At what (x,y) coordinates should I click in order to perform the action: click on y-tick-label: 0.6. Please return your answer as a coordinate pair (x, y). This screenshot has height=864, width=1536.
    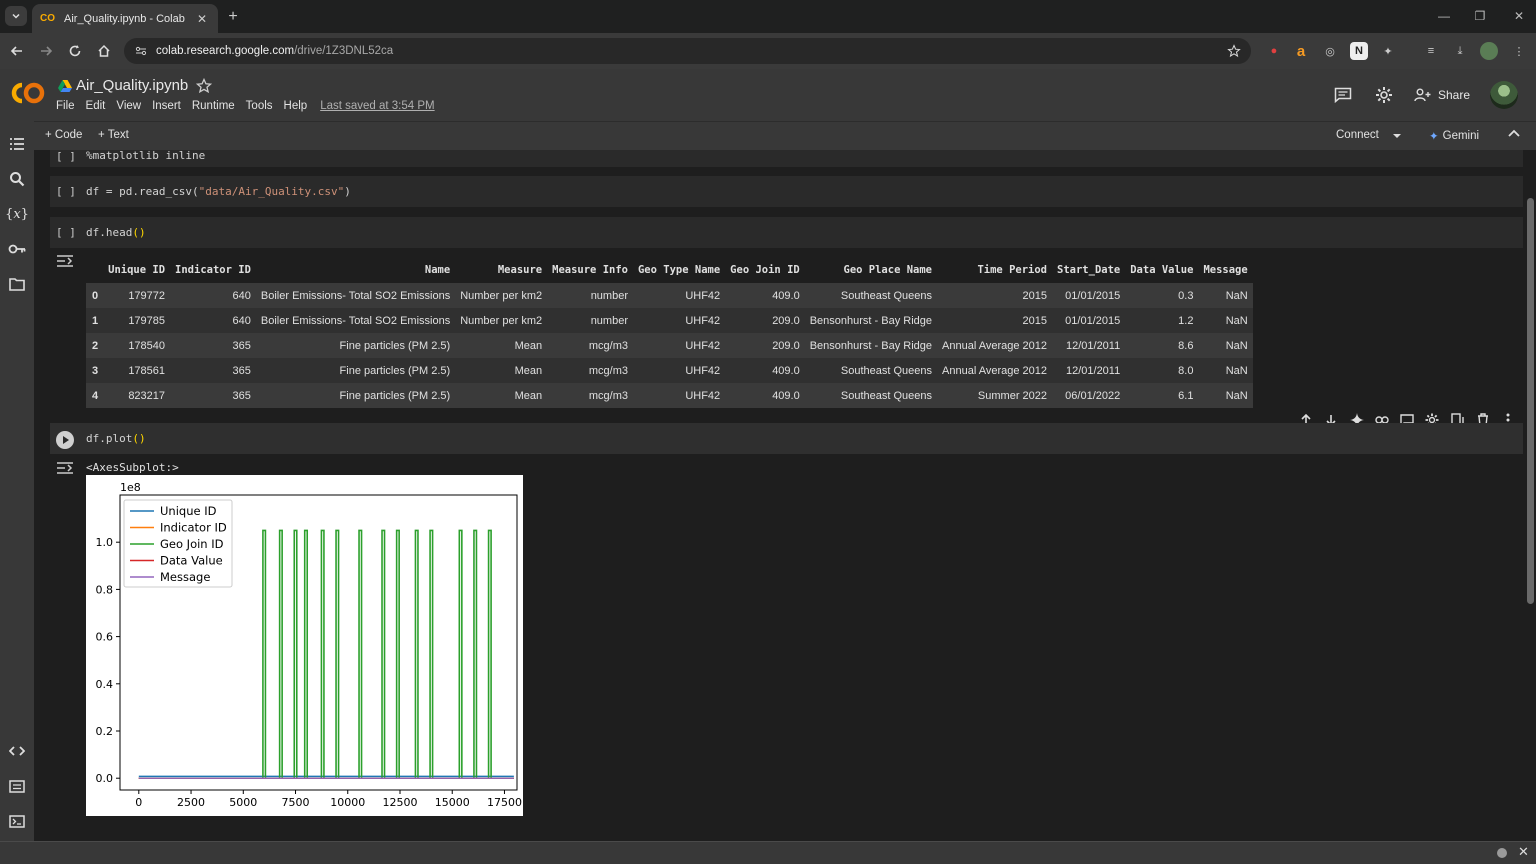
    Looking at the image, I should click on (105, 637).